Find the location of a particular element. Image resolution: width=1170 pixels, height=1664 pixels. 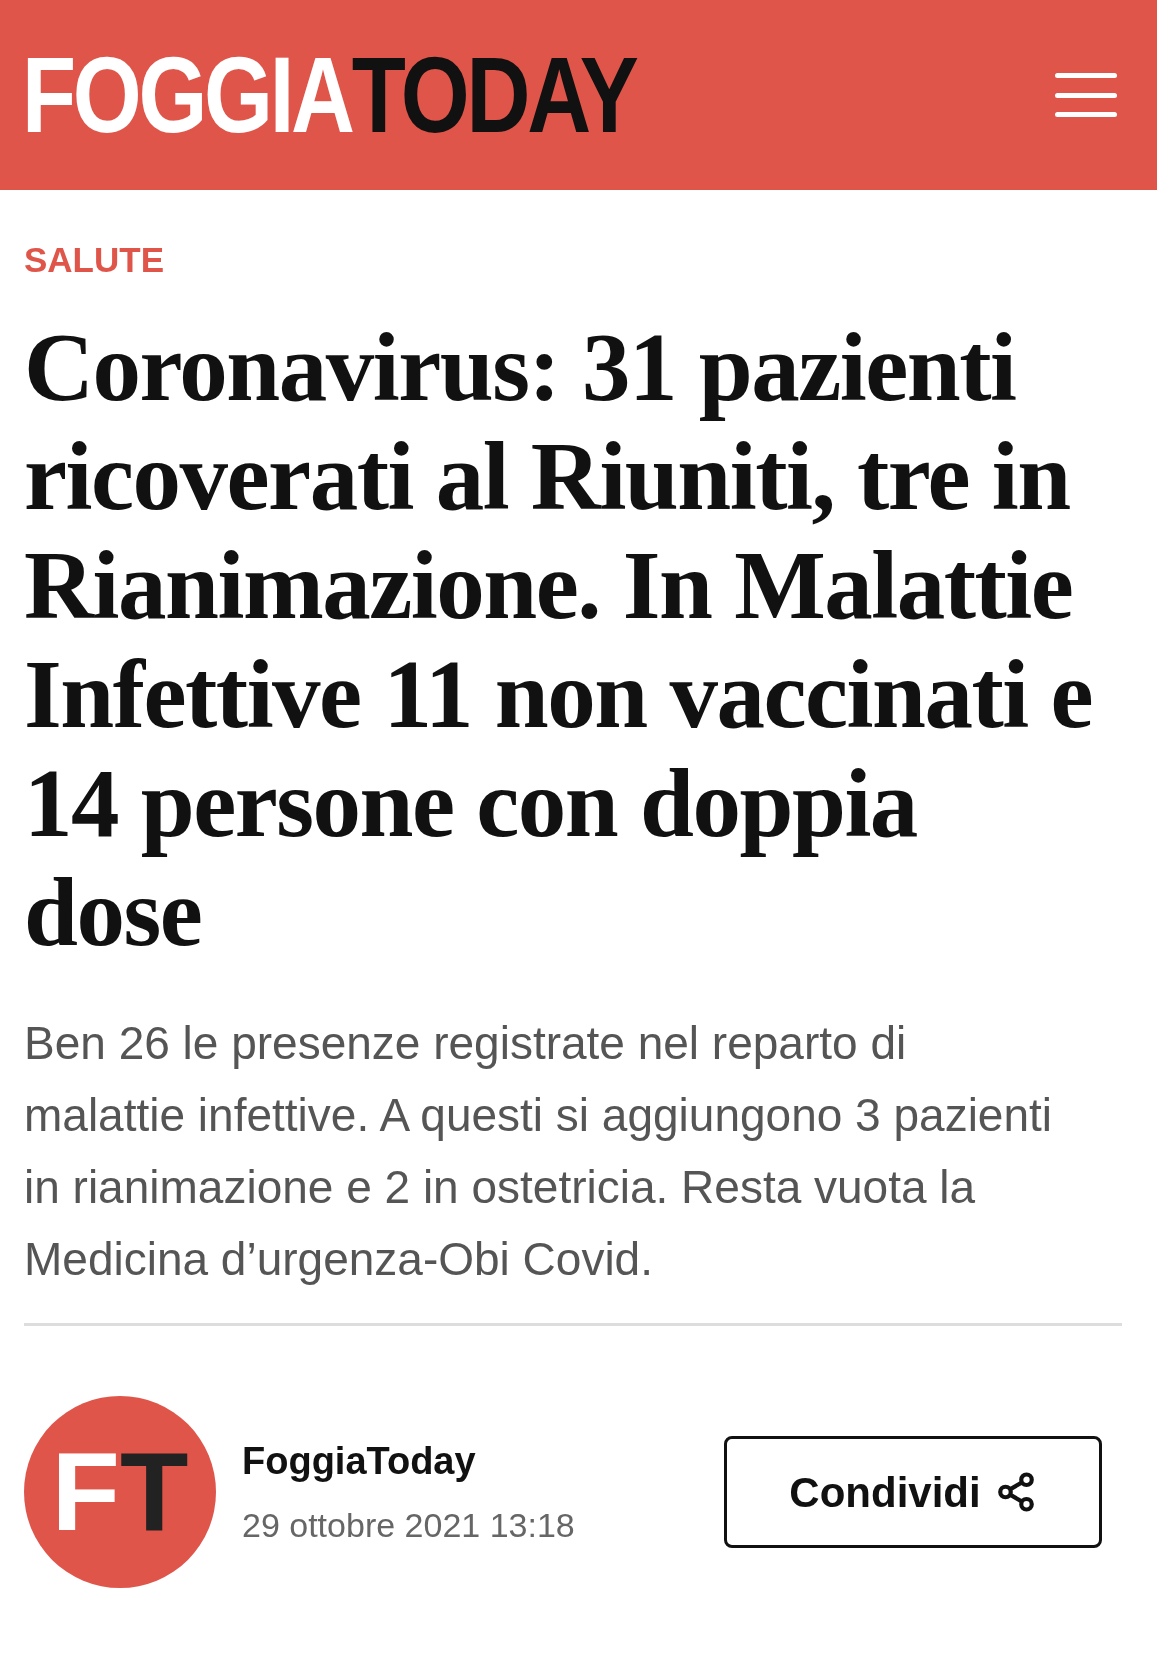

category-label: SALUTE is located at coordinates (585, 259).